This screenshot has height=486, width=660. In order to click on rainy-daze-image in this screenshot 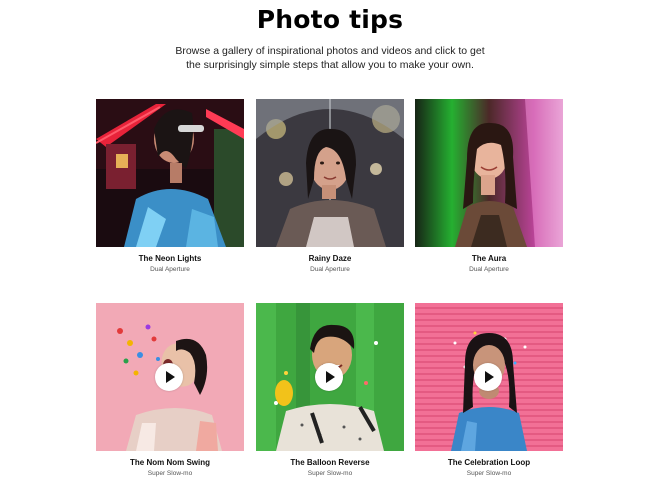, I will do `click(330, 173)`.